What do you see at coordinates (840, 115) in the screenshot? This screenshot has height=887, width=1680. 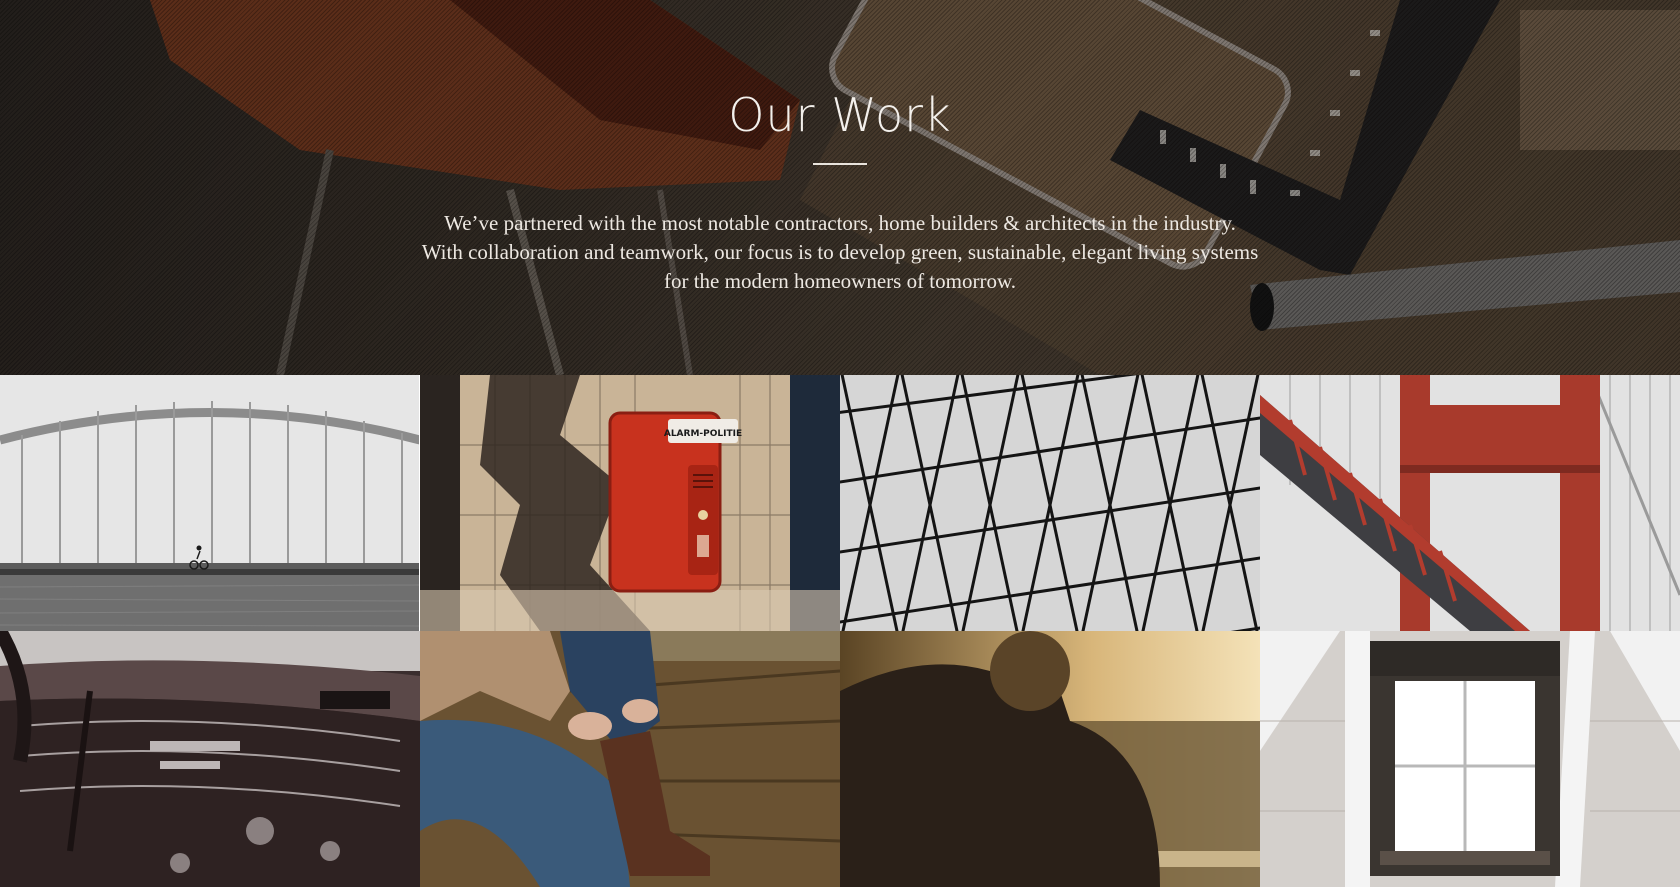 I see `section-title: Our Work` at bounding box center [840, 115].